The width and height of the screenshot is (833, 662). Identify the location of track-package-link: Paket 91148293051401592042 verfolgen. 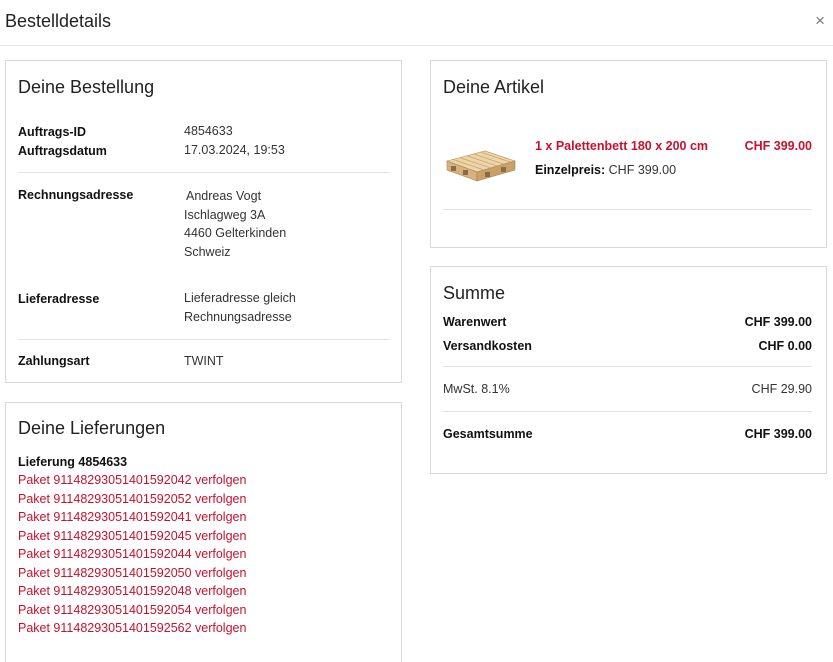
(132, 480).